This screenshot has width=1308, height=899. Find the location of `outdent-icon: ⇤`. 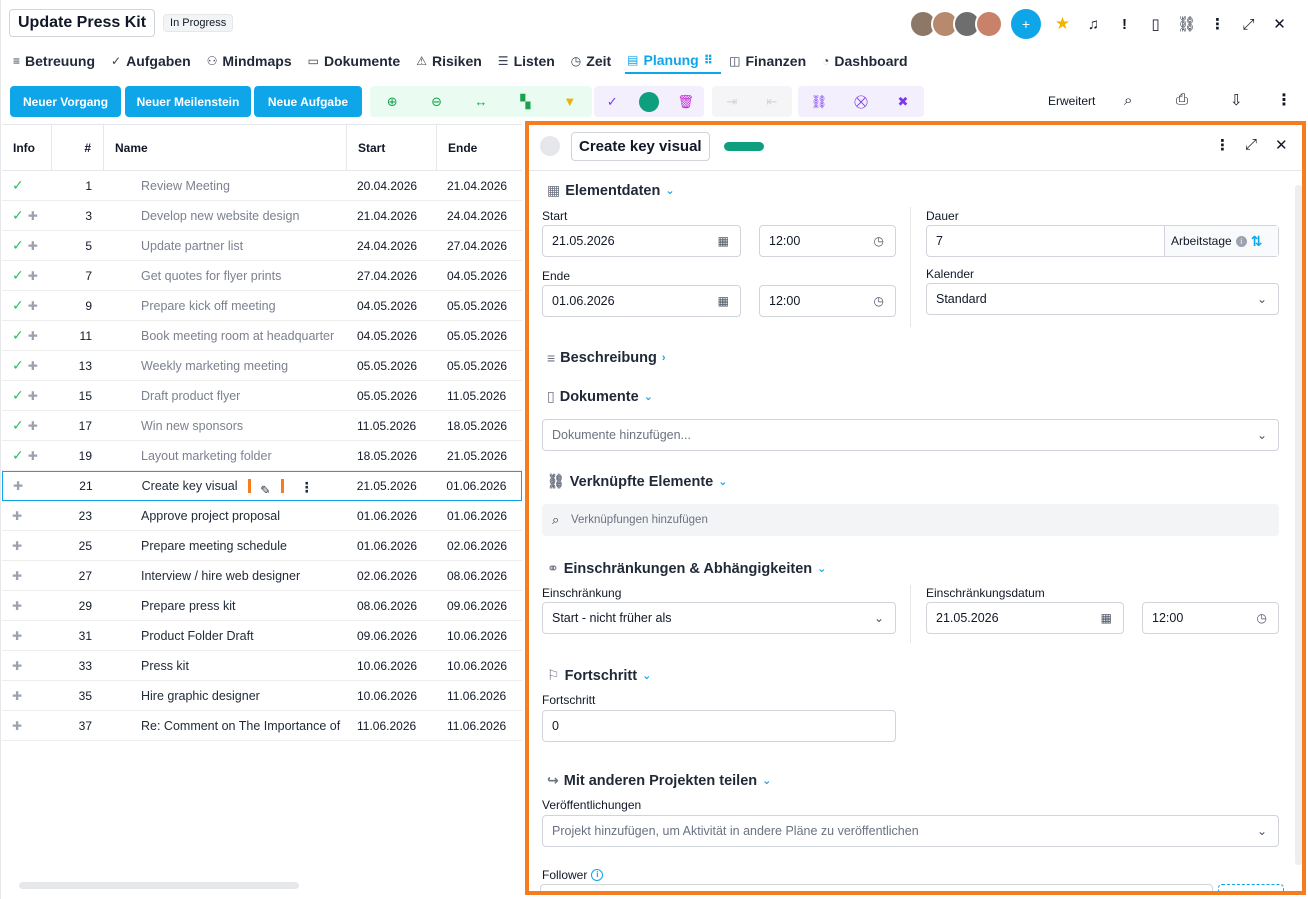

outdent-icon: ⇤ is located at coordinates (772, 102).